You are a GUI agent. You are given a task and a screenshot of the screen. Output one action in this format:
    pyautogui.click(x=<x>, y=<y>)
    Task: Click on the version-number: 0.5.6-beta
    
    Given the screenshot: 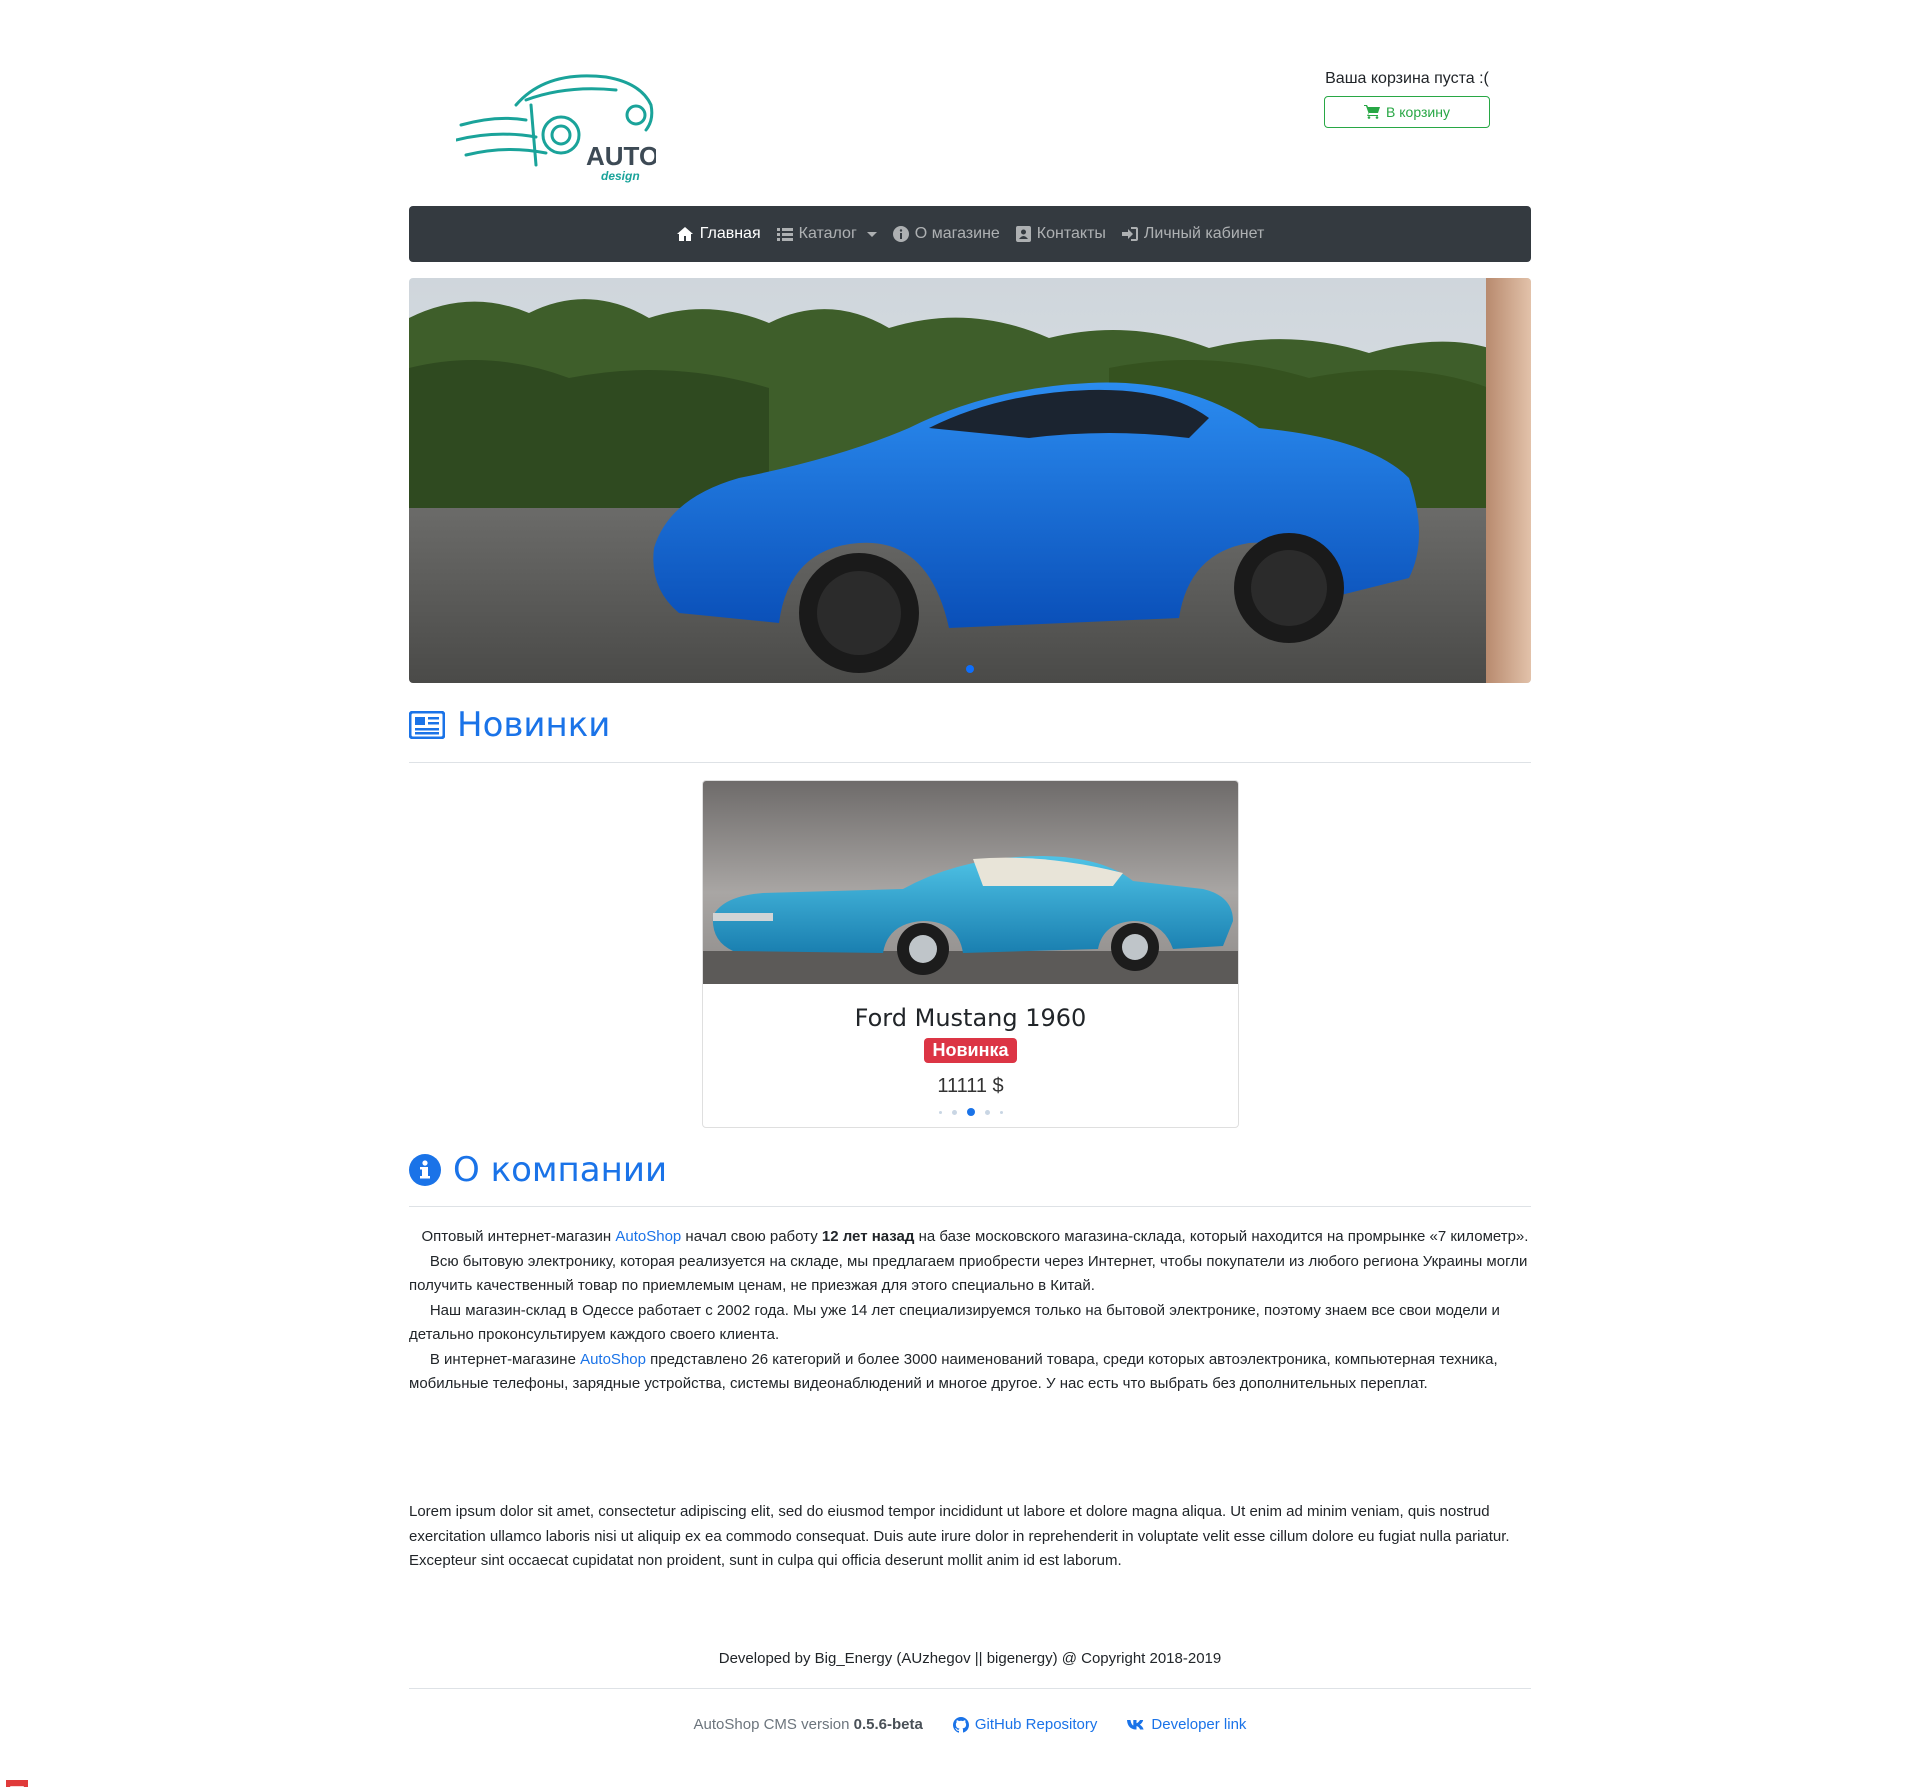 What is the action you would take?
    pyautogui.click(x=888, y=1724)
    